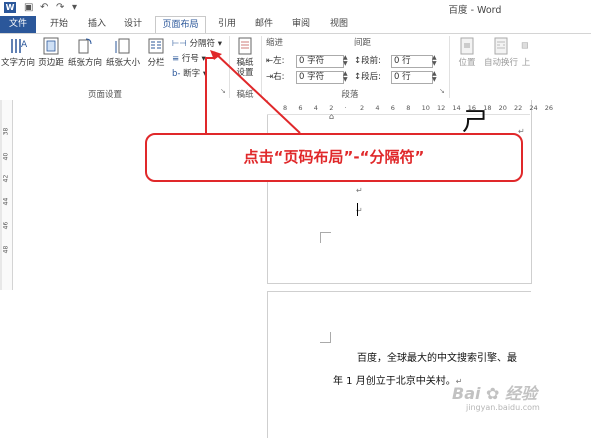 Image resolution: width=591 pixels, height=438 pixels. I want to click on watermark-logo: Bai ✿ 经验, so click(495, 393).